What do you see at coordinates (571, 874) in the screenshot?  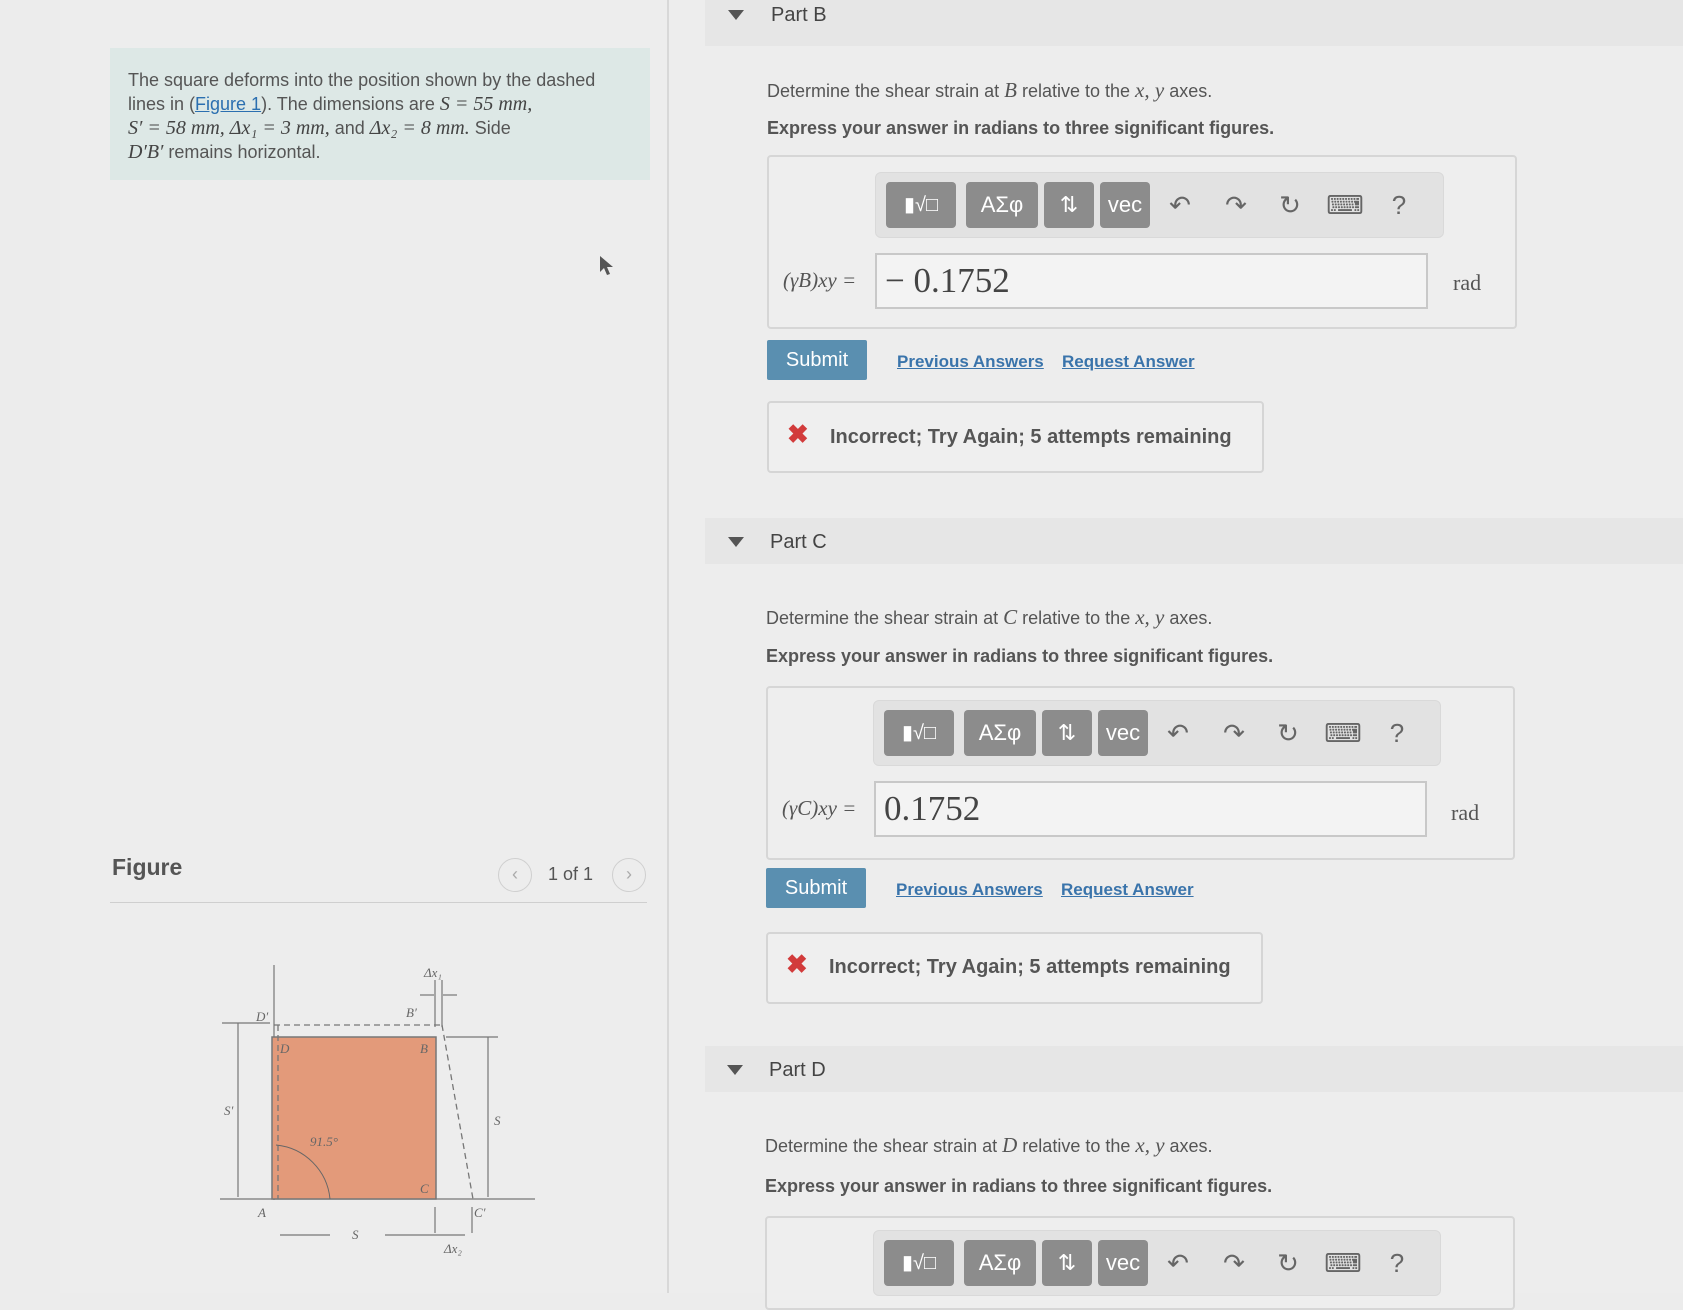 I see `figure-pager: 1 of 1` at bounding box center [571, 874].